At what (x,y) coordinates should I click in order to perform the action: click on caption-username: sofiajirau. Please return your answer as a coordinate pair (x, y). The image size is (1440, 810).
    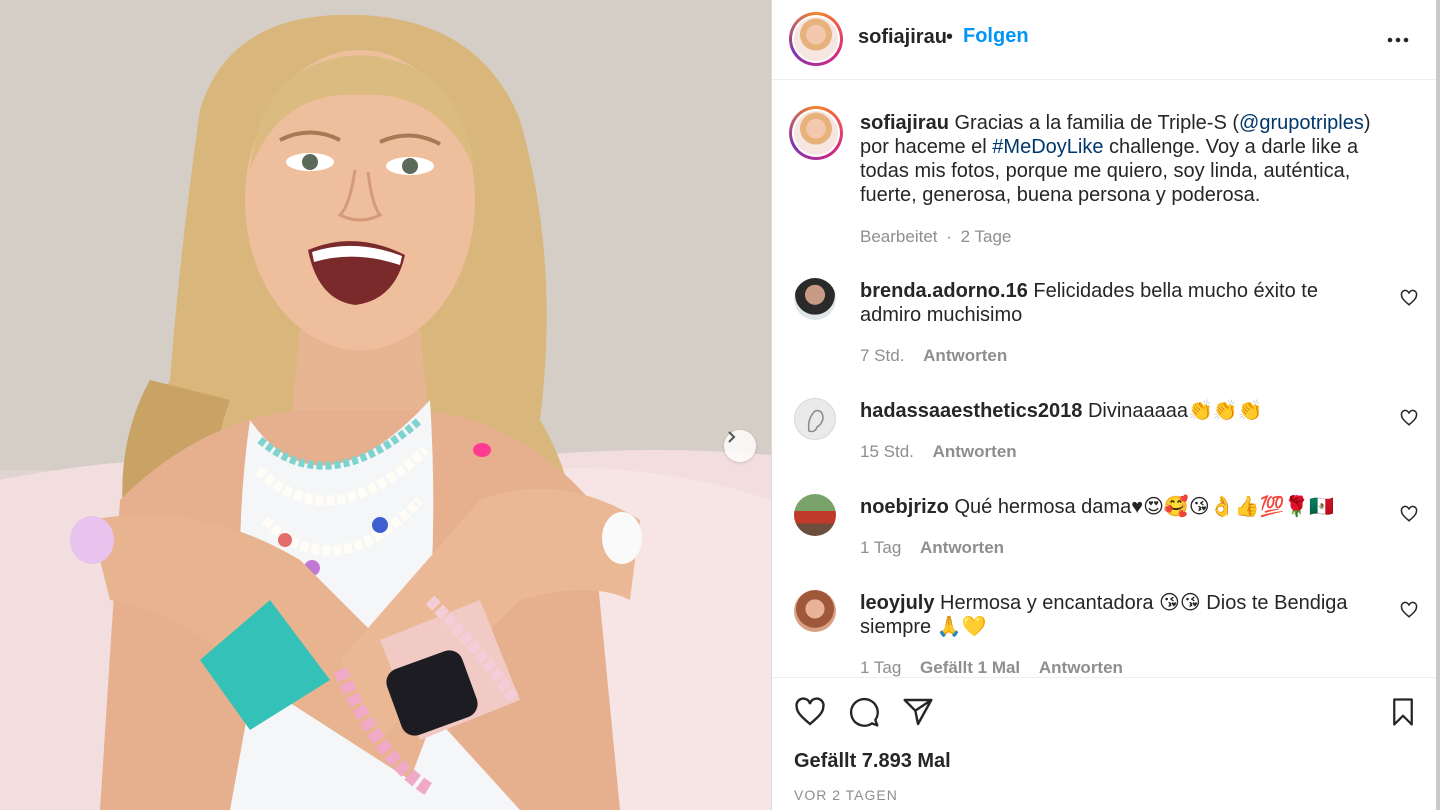
    Looking at the image, I should click on (904, 123).